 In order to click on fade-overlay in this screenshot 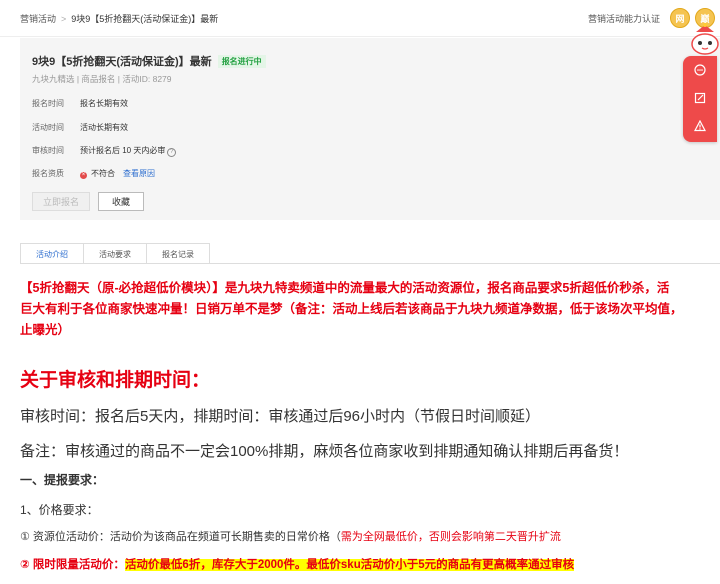, I will do `click(690, 554)`.